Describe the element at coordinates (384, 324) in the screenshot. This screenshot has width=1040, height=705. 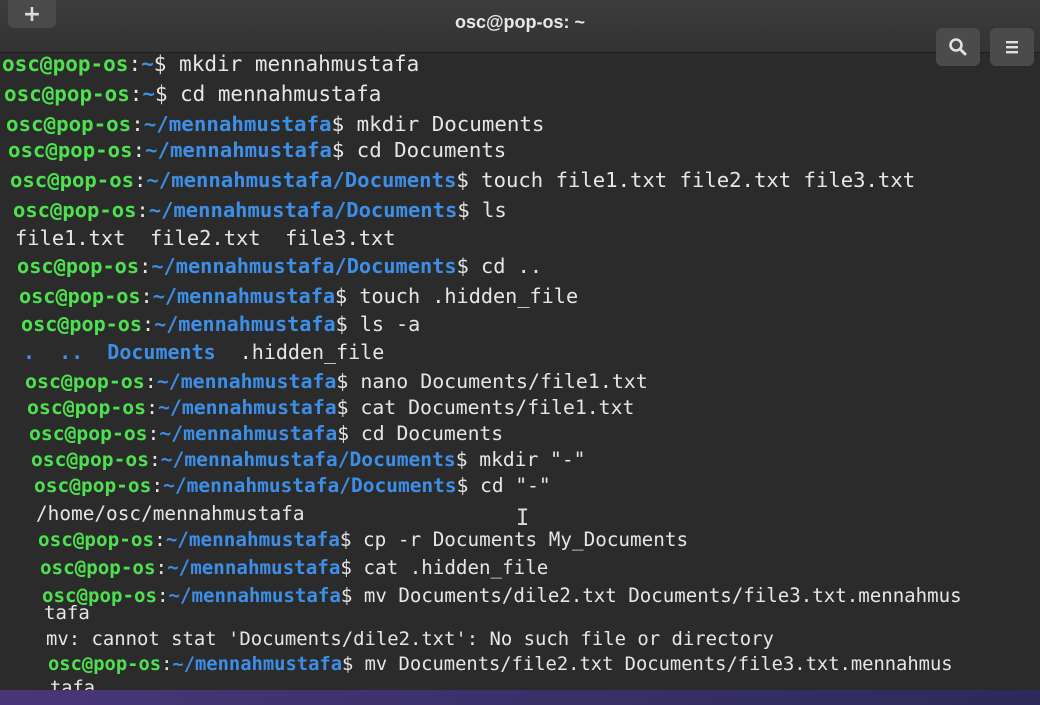
I see `command-text: ls -a` at that location.